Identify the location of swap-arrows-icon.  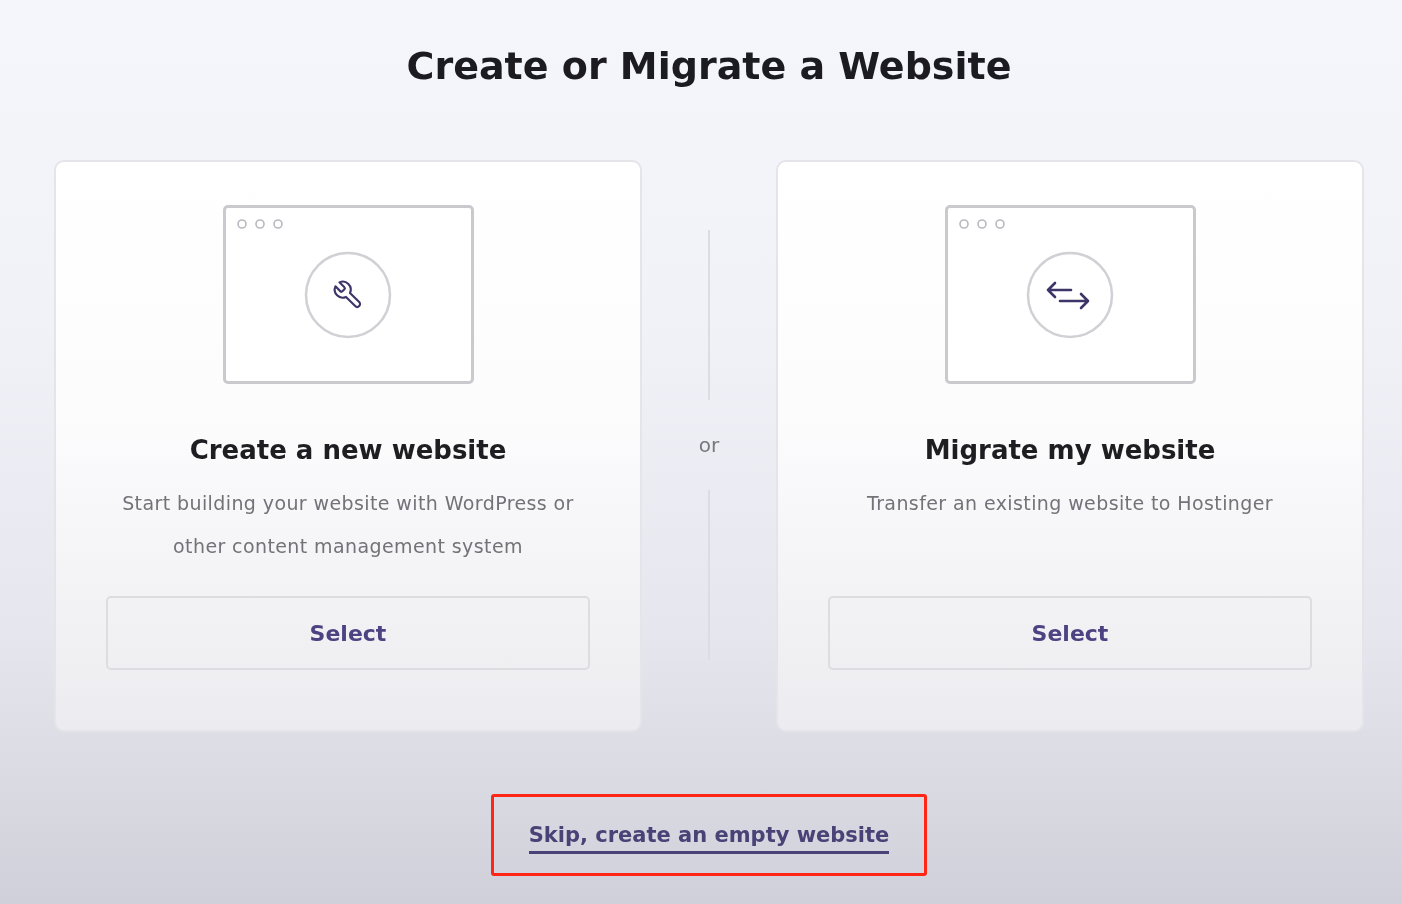
(1070, 294).